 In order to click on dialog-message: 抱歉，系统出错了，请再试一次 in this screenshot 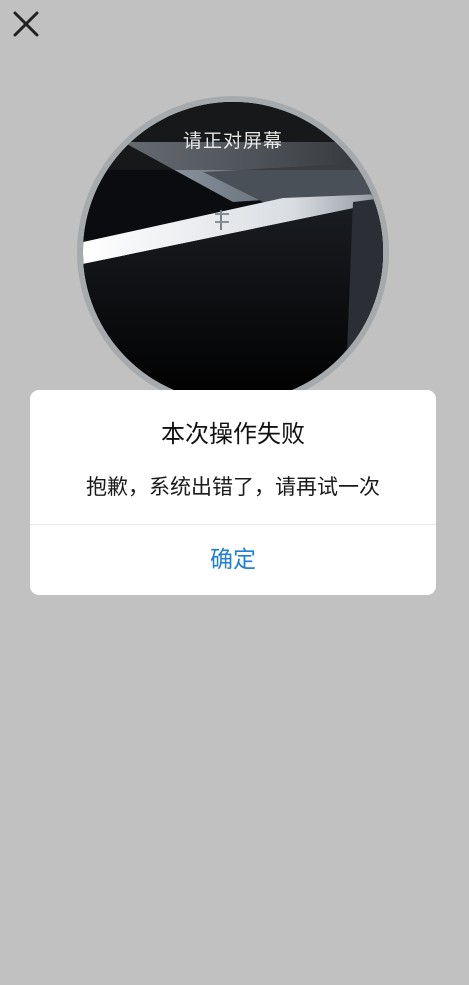, I will do `click(233, 487)`.